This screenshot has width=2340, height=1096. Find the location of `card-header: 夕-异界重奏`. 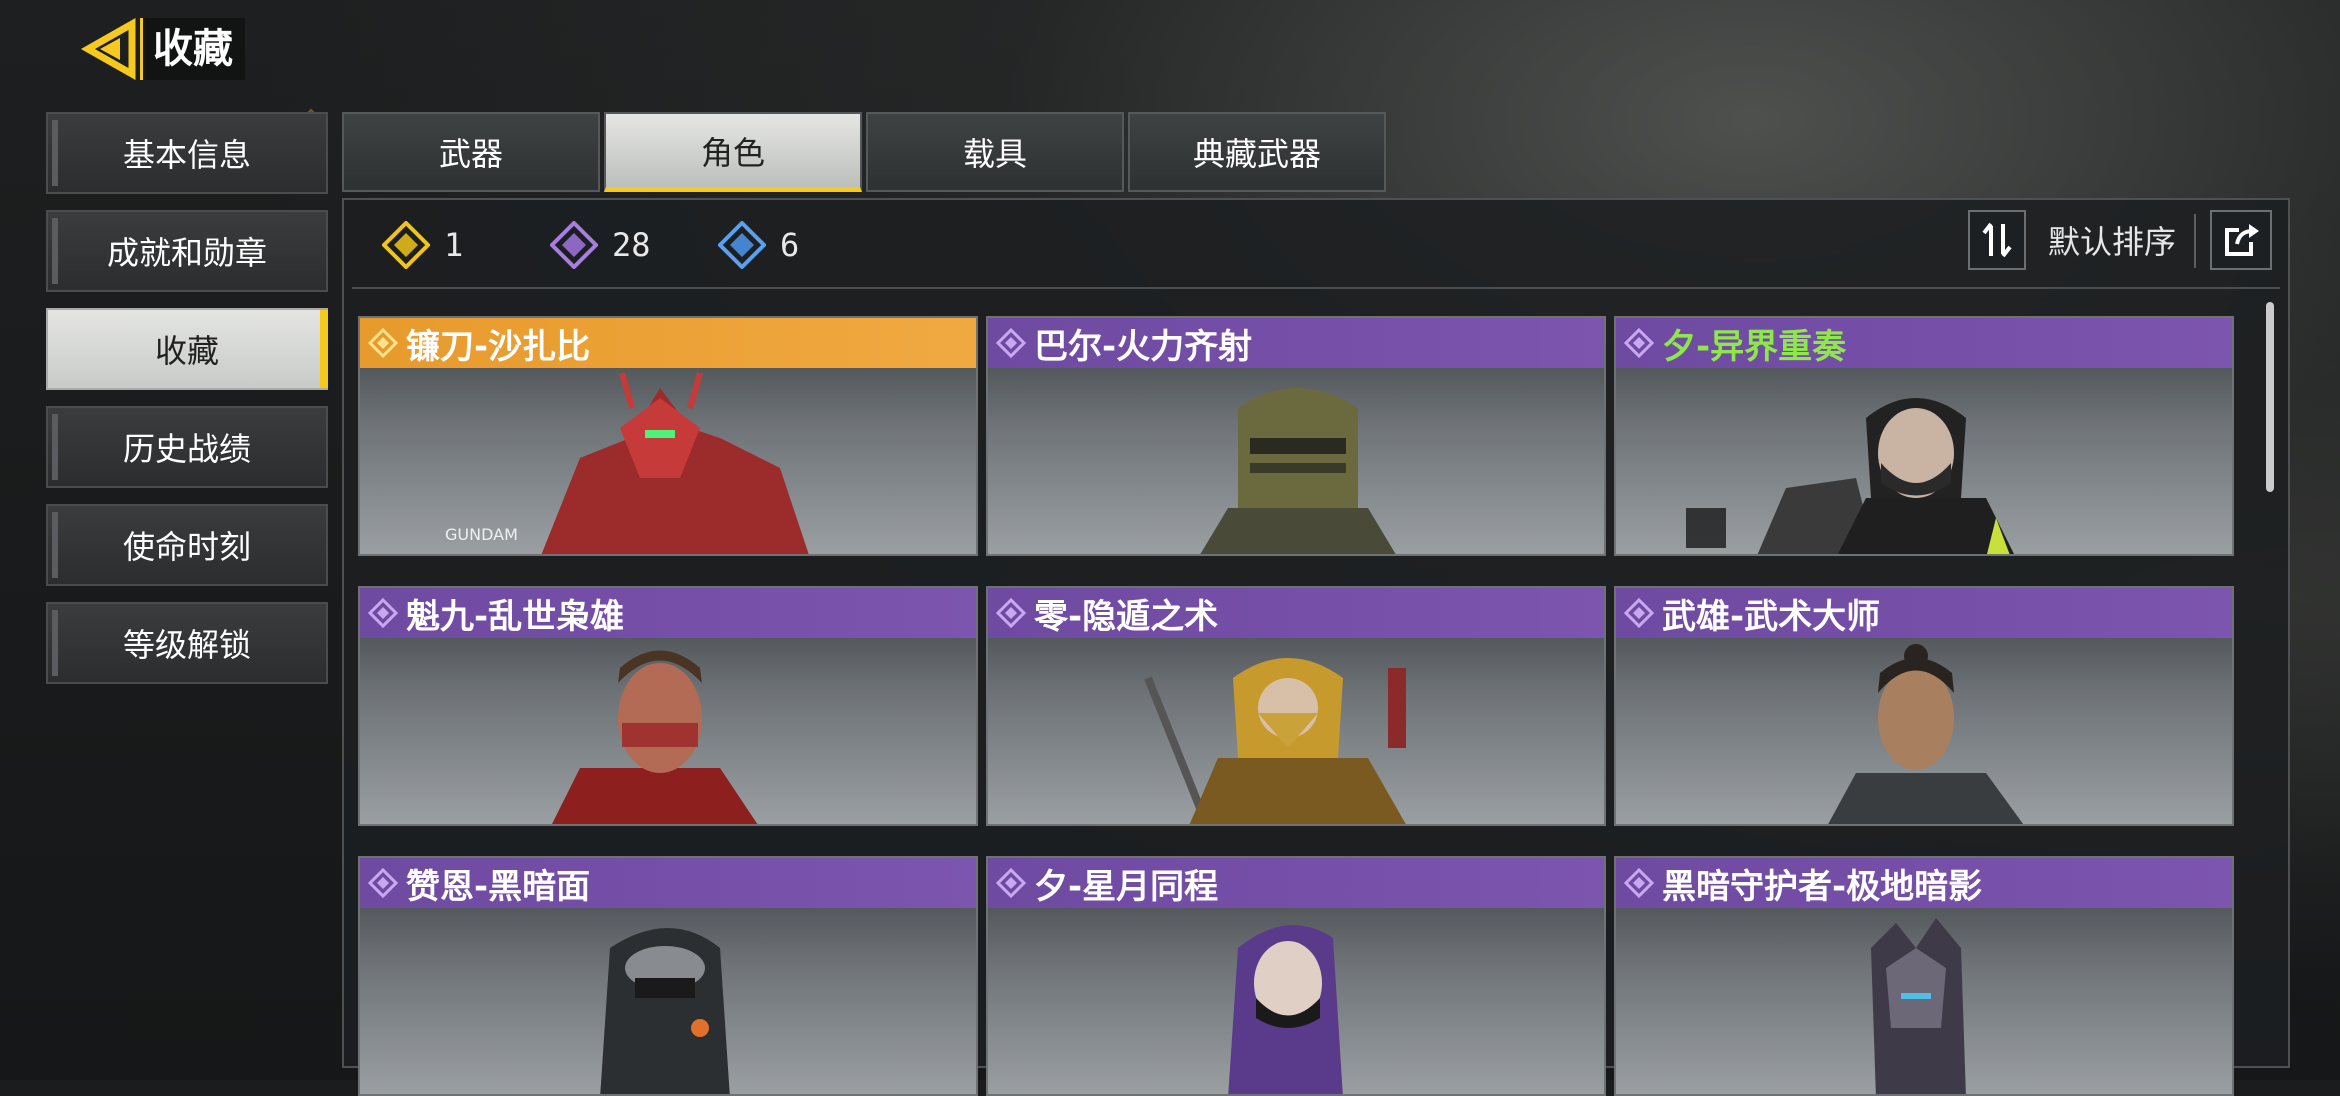

card-header: 夕-异界重奏 is located at coordinates (1924, 343).